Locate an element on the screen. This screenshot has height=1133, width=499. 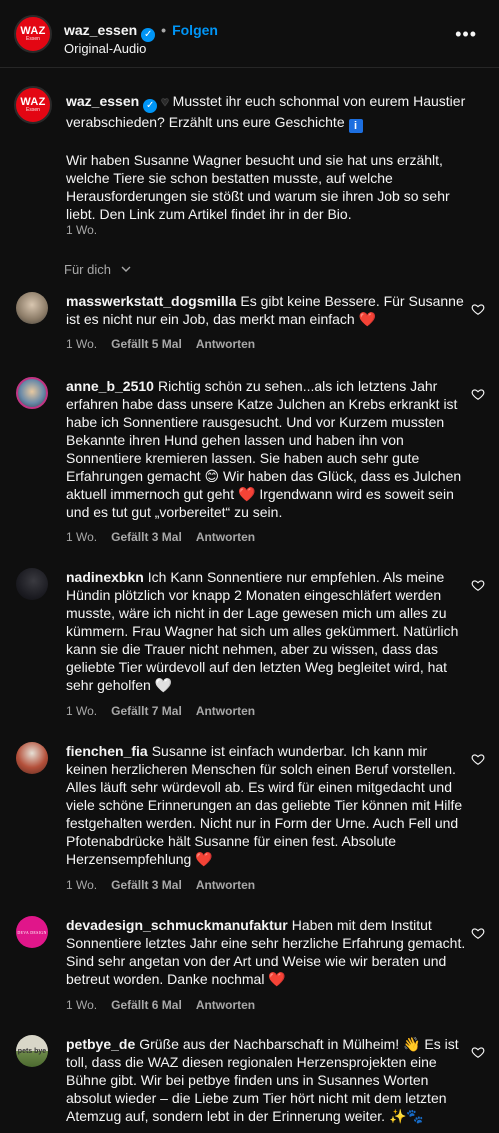
avatar: DEVA DESIGN is located at coordinates (32, 932).